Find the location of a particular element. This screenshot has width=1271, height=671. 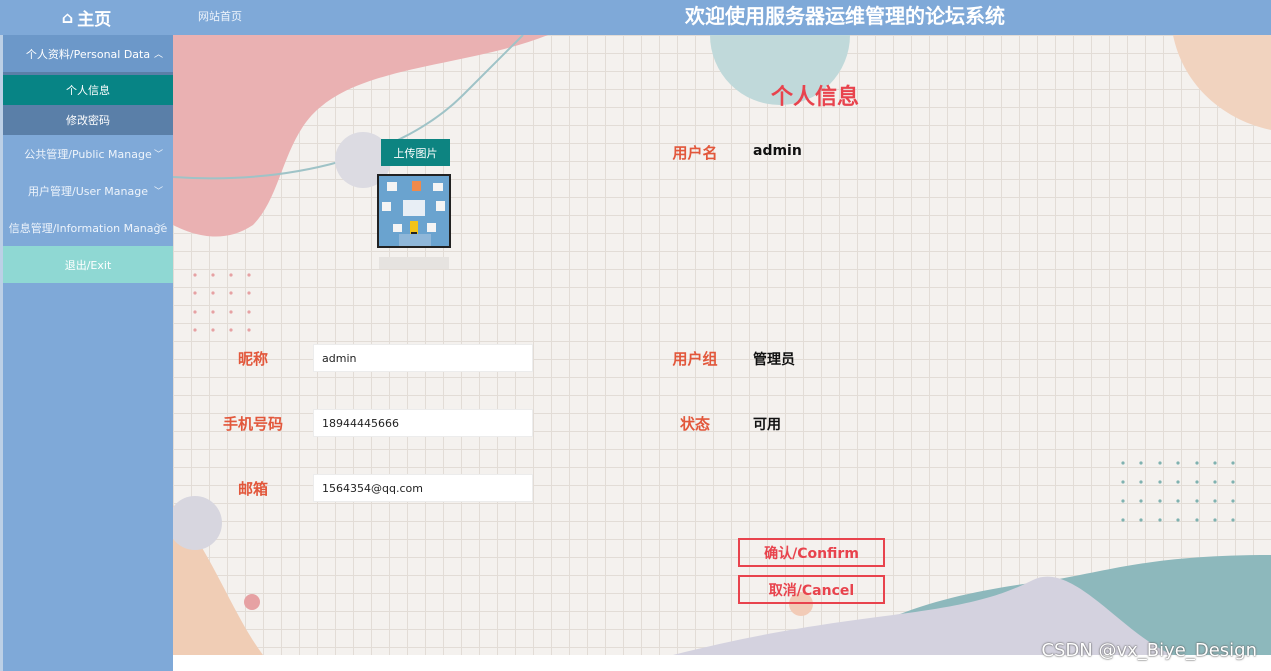

user-group-value: 管理员 is located at coordinates (774, 360).